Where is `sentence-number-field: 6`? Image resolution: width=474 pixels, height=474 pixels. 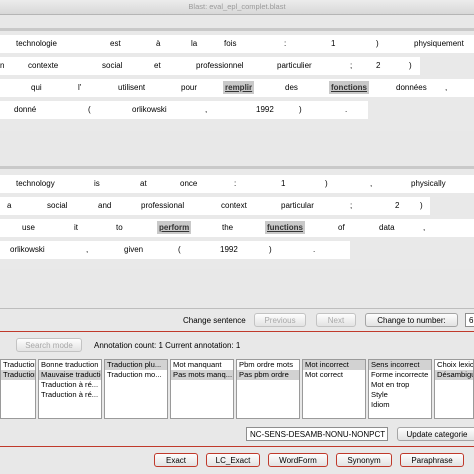 sentence-number-field: 6 is located at coordinates (469, 320).